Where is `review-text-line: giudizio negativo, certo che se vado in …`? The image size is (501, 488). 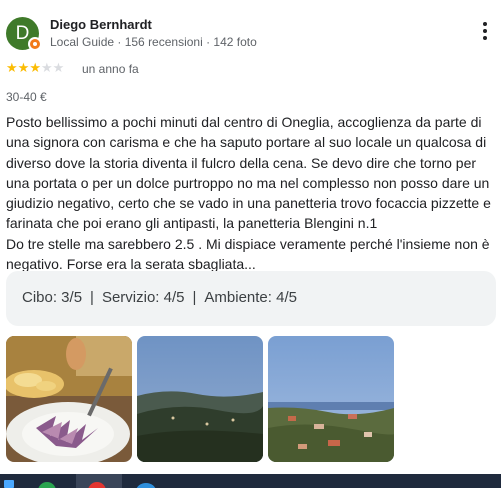 review-text-line: giudizio negativo, certo che se vado in … is located at coordinates (248, 203).